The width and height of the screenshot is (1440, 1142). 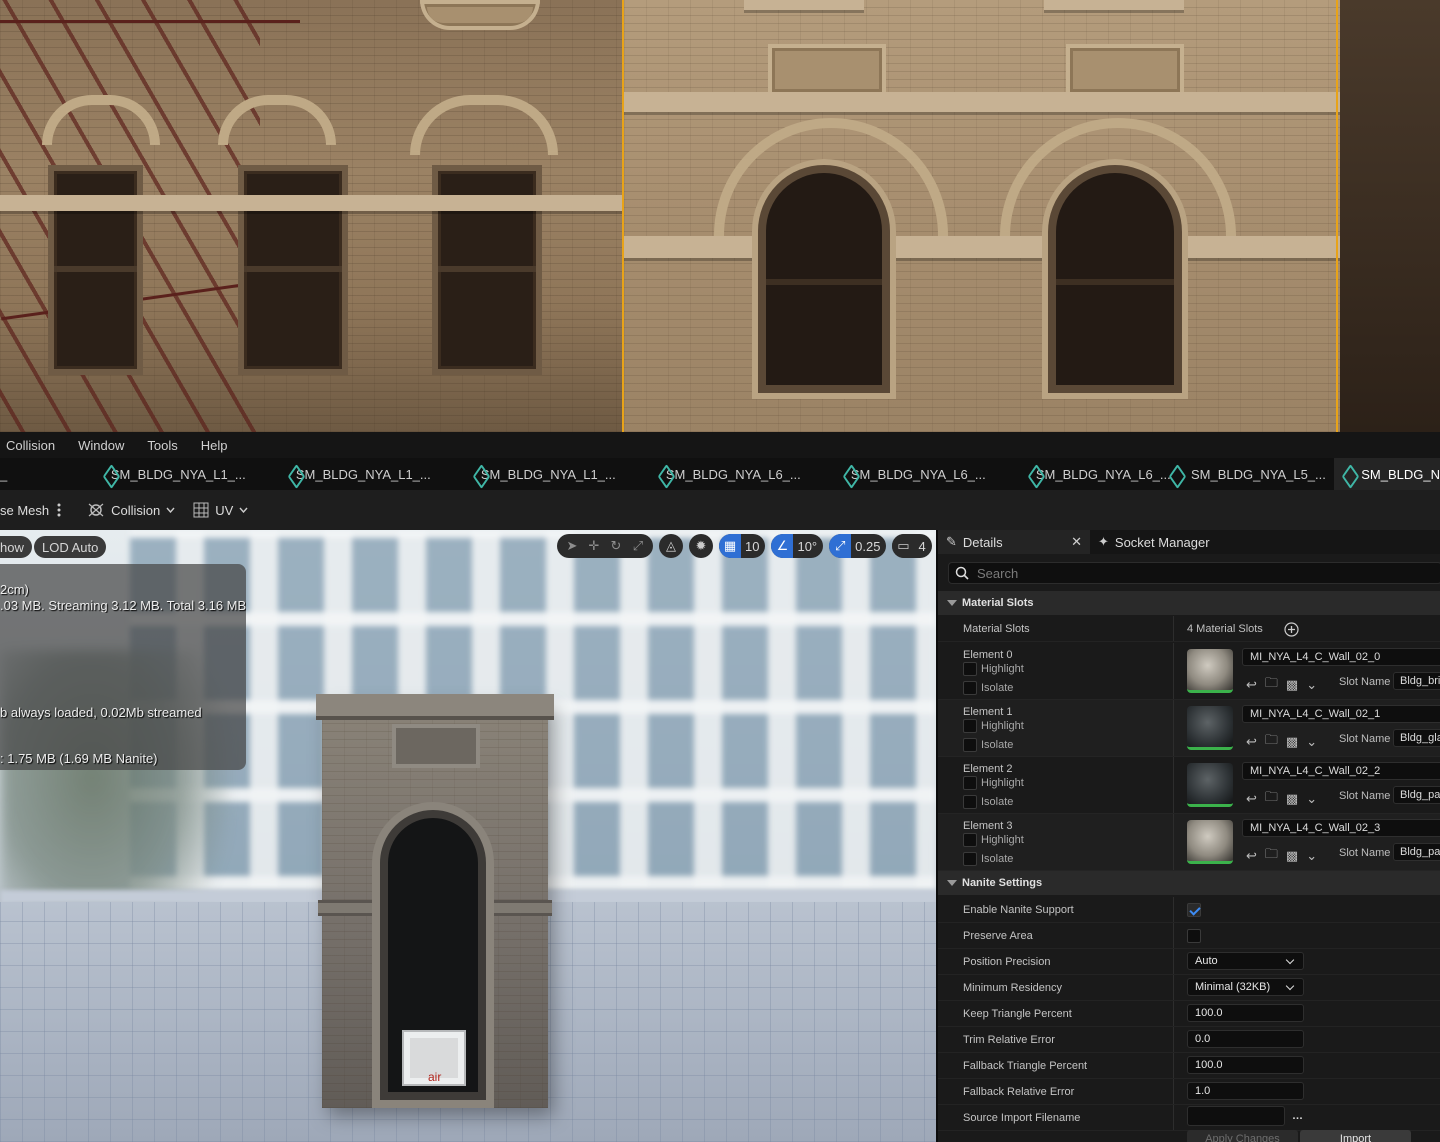 What do you see at coordinates (797, 546) in the screenshot?
I see `rotation-snap-toggle: ∠ 10°` at bounding box center [797, 546].